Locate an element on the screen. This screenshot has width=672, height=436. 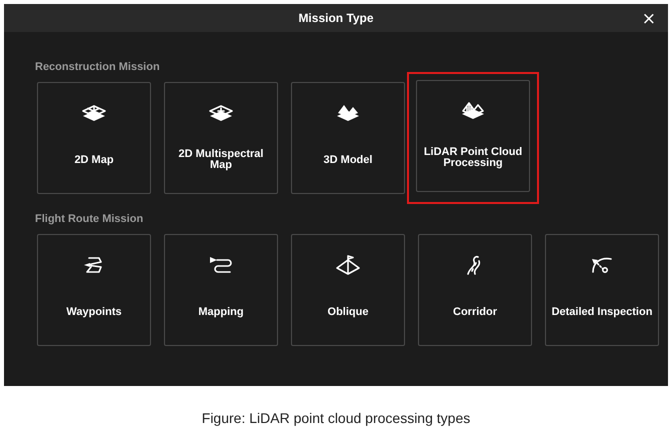
mission-type-button: 2D Map is located at coordinates (94, 138).